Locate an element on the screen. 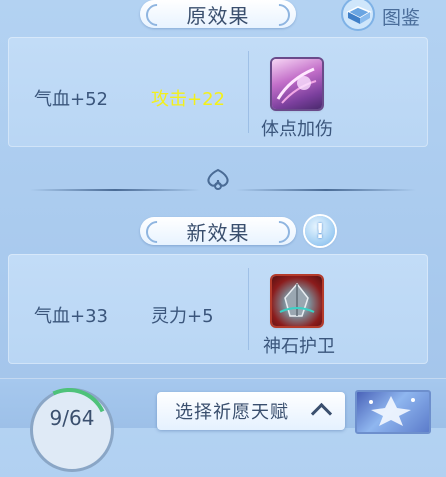 This screenshot has height=477, width=446. divider-line-left is located at coordinates (115, 190).